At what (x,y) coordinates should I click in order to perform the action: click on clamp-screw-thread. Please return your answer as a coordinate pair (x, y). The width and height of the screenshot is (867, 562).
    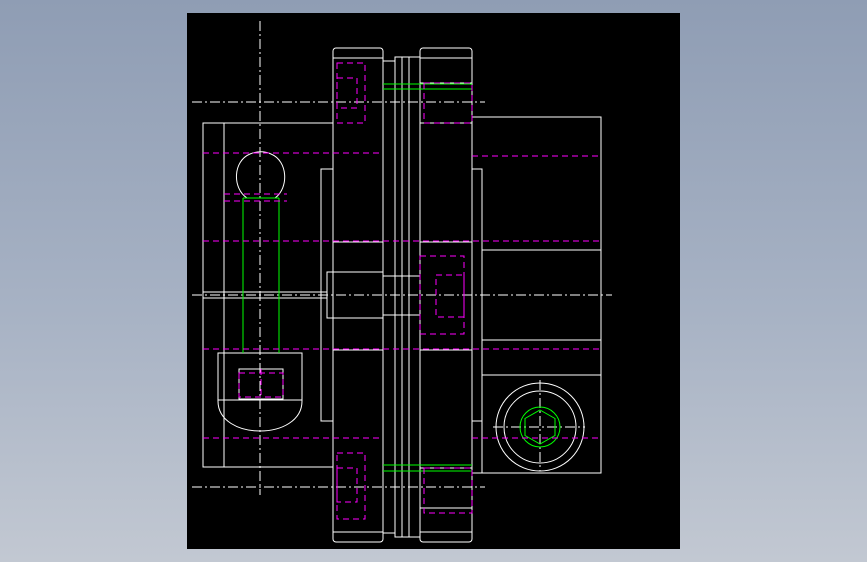
    Looking at the image, I should click on (261, 275).